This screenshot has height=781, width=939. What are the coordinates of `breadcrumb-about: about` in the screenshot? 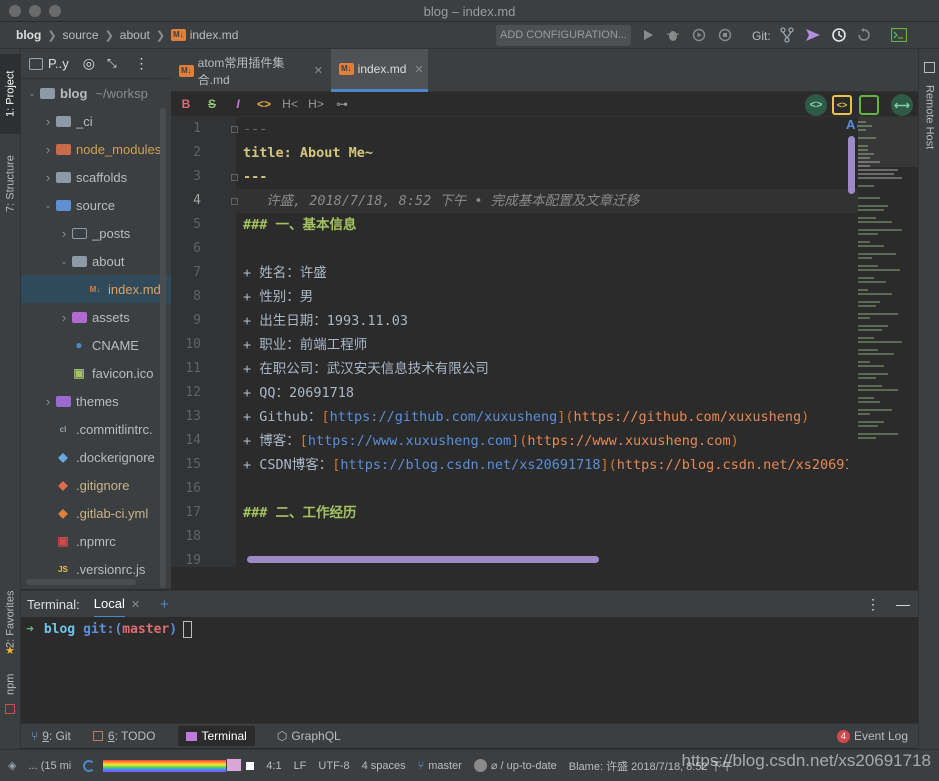 It's located at (135, 35).